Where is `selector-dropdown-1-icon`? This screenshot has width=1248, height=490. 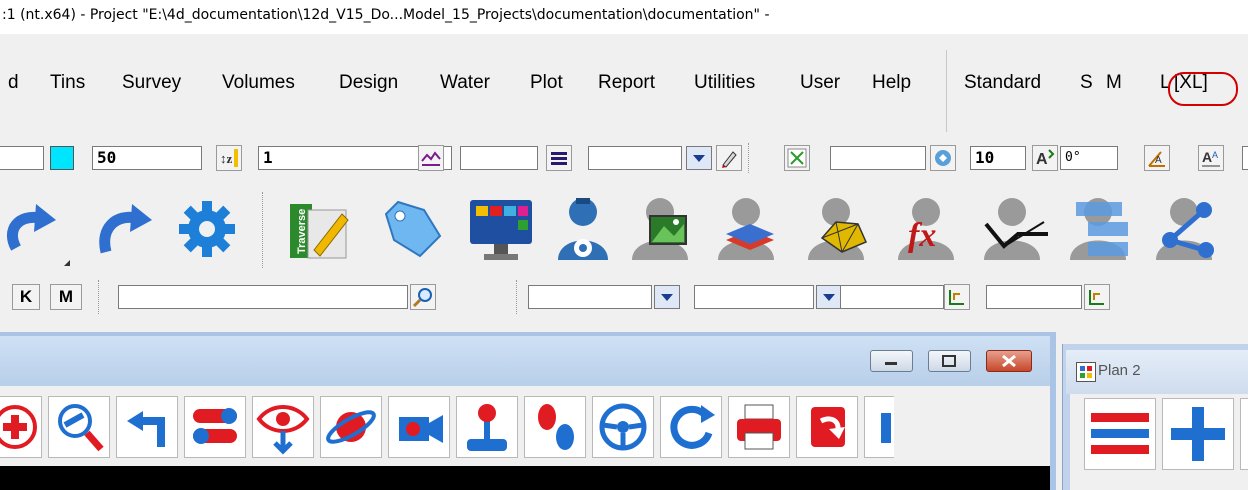
selector-dropdown-1-icon is located at coordinates (667, 297).